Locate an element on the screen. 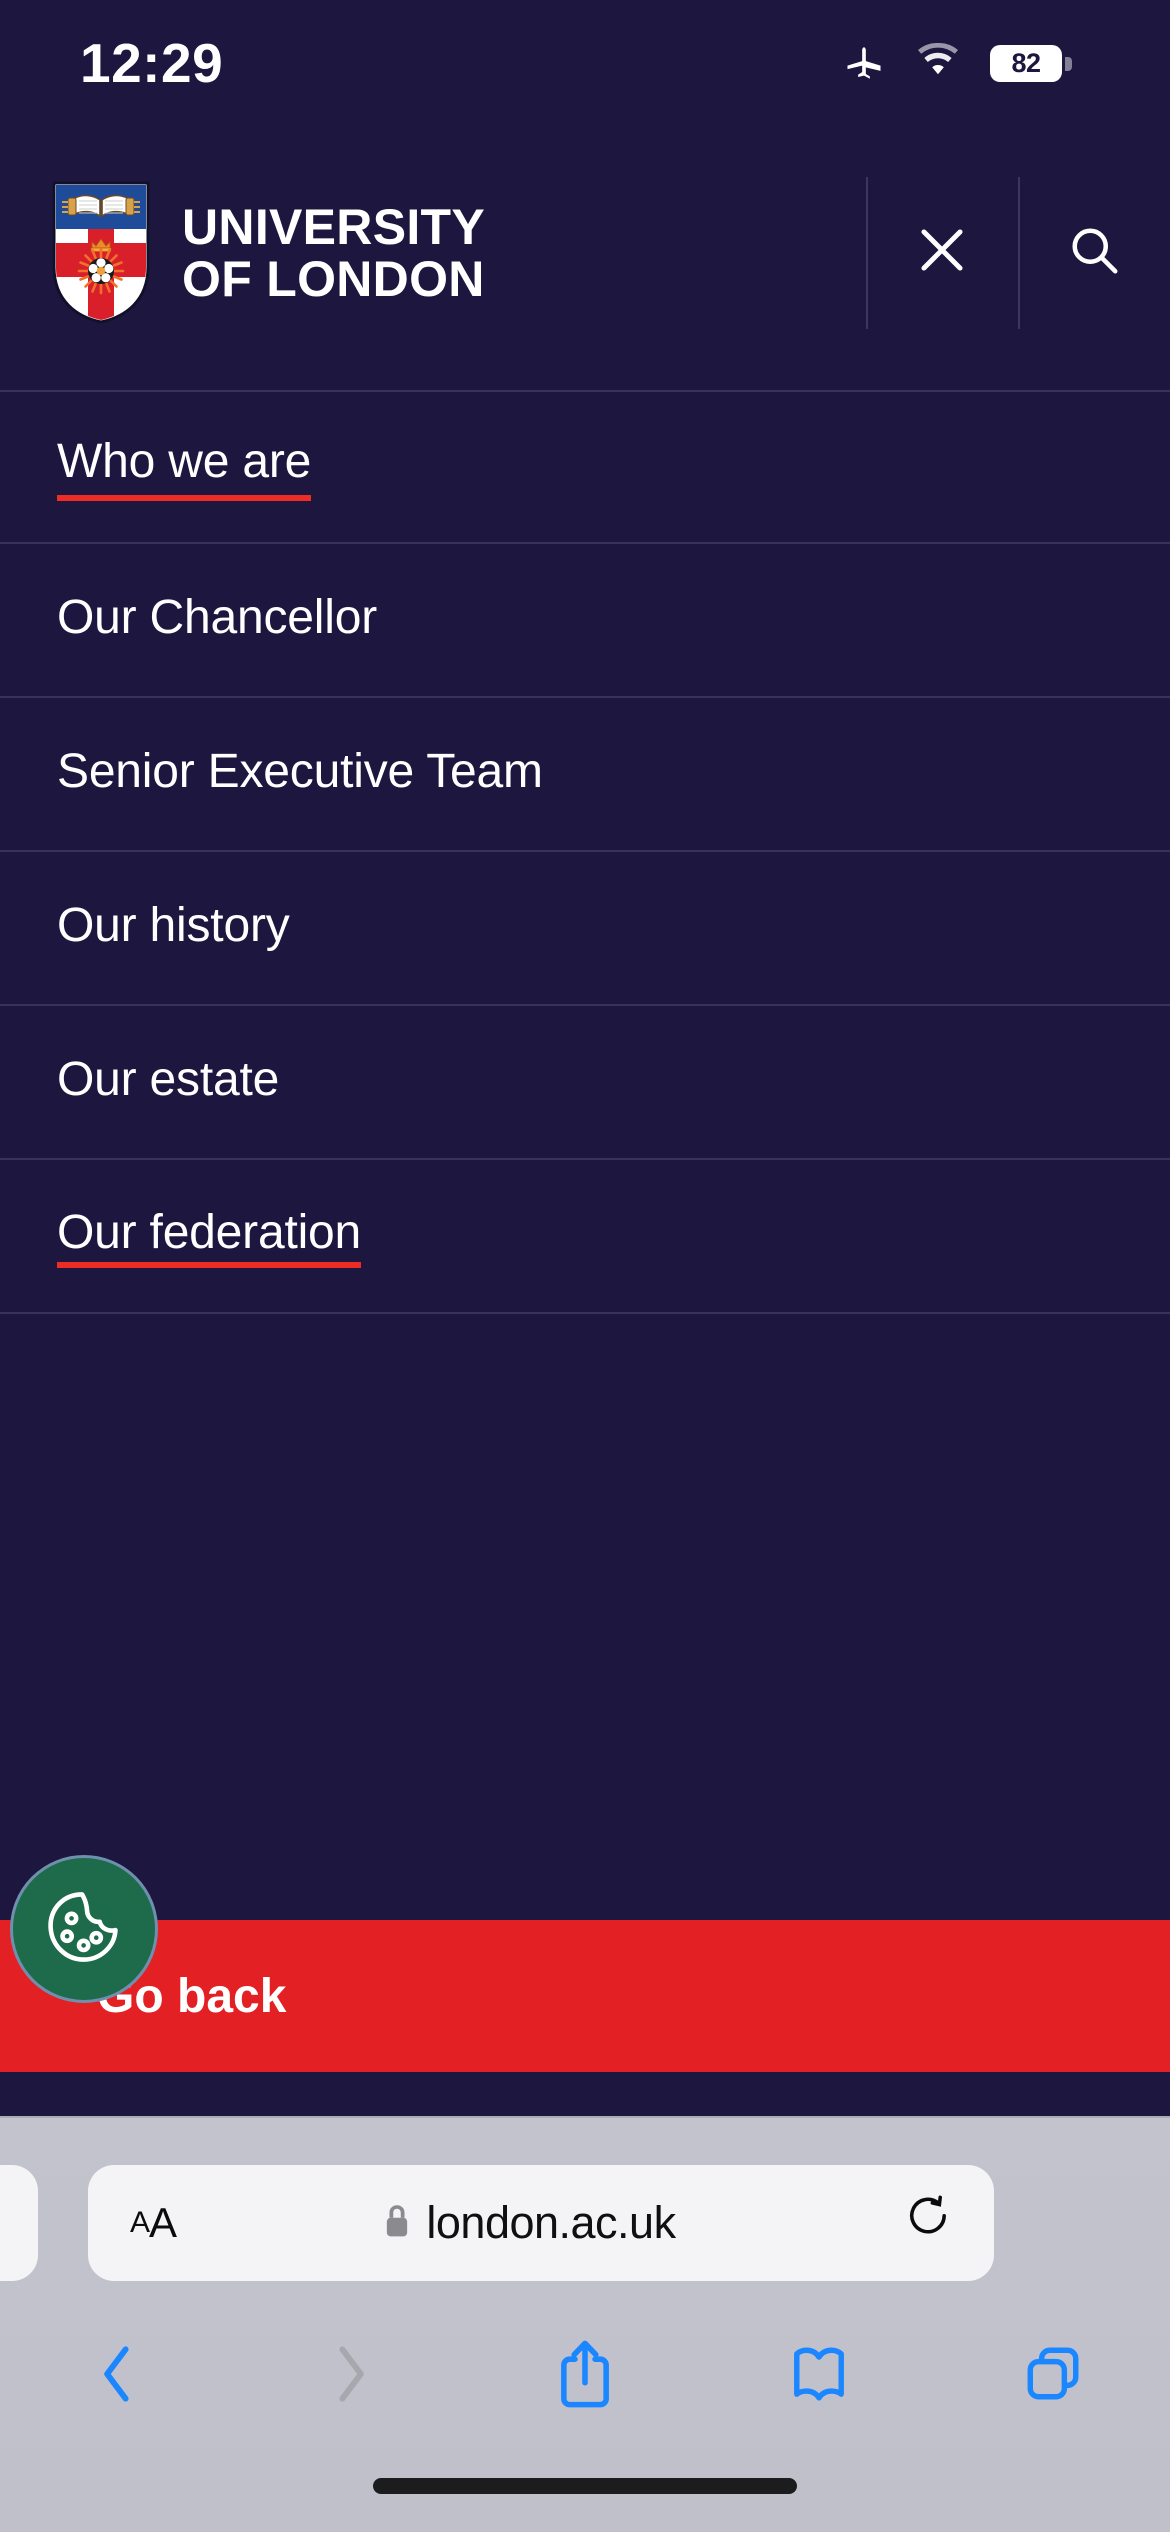 The width and height of the screenshot is (1170, 2532). brand-lockup: UNIVERSITY OF LONDON is located at coordinates (268, 252).